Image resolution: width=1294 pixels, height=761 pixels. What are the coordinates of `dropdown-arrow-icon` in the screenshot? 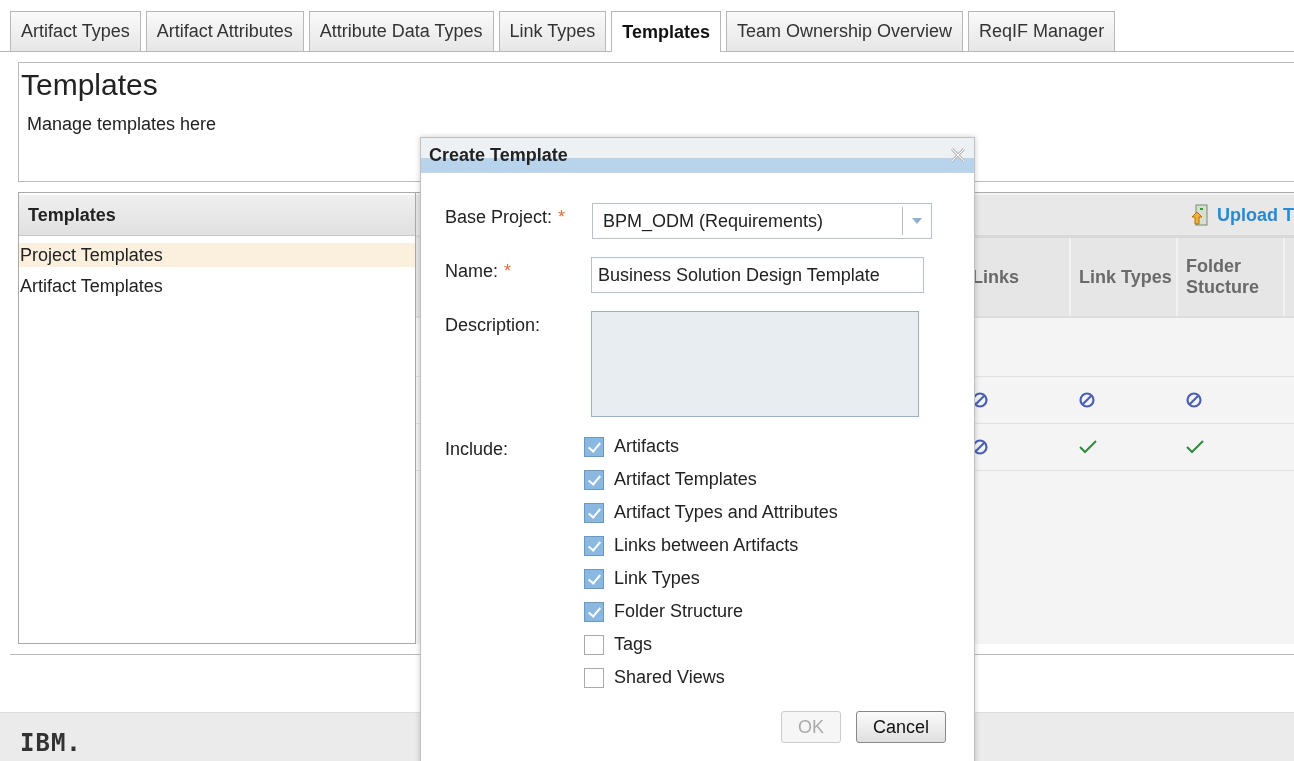 It's located at (917, 221).